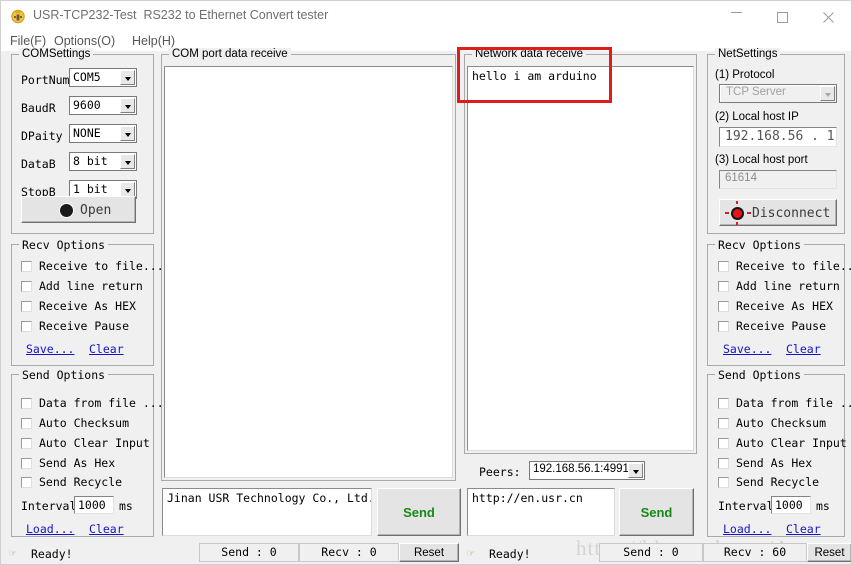  What do you see at coordinates (419, 512) in the screenshot?
I see `com-port-send-button: Send` at bounding box center [419, 512].